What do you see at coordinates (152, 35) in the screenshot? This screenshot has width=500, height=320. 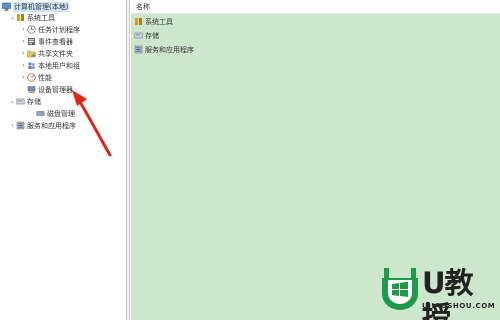 I see `list-item-label: 存储` at bounding box center [152, 35].